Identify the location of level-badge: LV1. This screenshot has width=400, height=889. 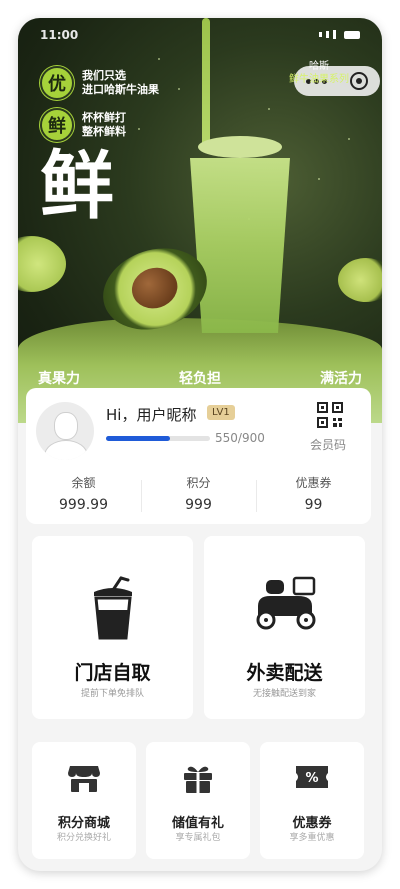
(221, 412).